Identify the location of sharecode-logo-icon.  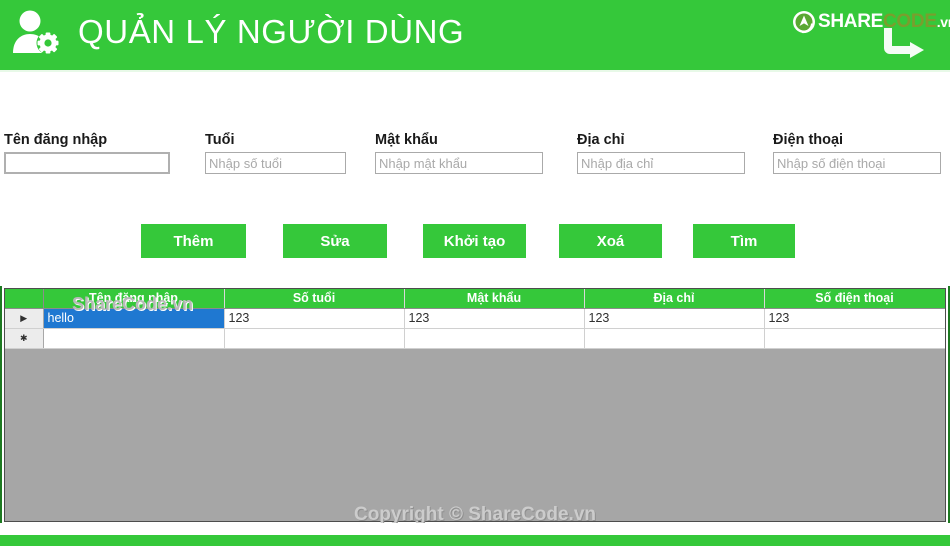
(804, 22).